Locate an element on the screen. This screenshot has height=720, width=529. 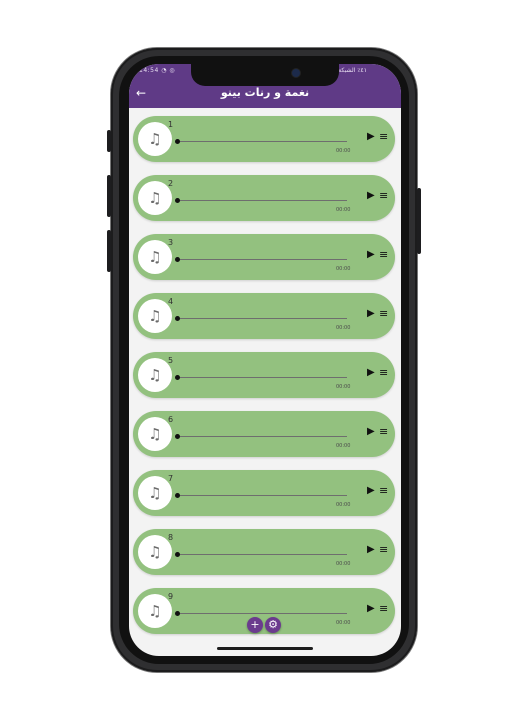
item-number: 8 is located at coordinates (171, 537).